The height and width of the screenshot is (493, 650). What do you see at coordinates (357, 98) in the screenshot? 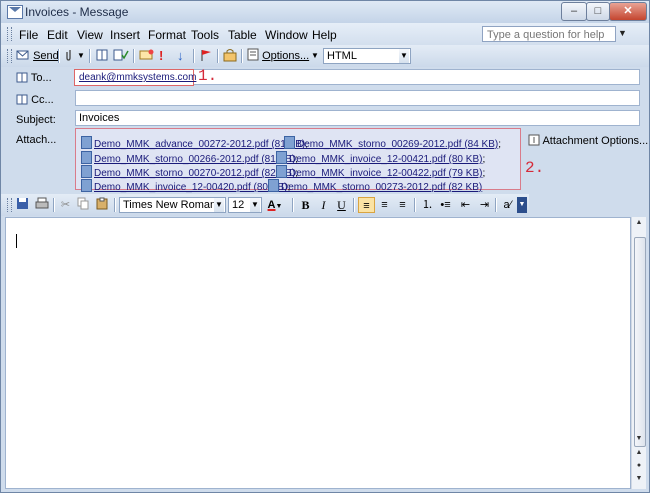
I see `cc-field` at bounding box center [357, 98].